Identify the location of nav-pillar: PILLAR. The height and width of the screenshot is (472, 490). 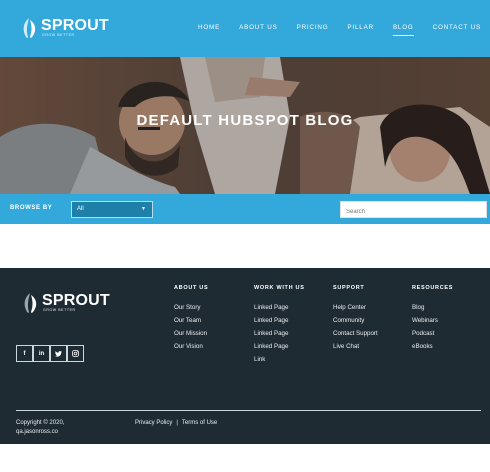
(360, 28).